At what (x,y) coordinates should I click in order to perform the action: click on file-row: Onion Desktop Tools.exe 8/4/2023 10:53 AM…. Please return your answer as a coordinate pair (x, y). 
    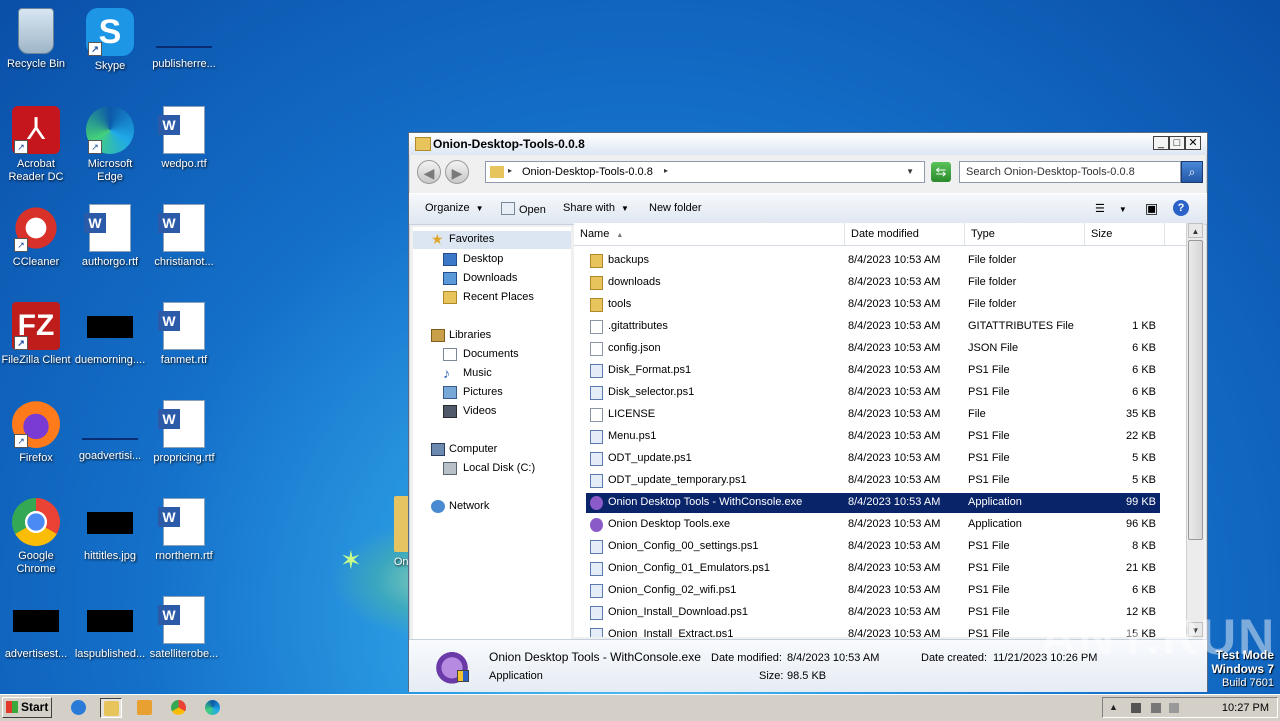
    Looking at the image, I should click on (873, 525).